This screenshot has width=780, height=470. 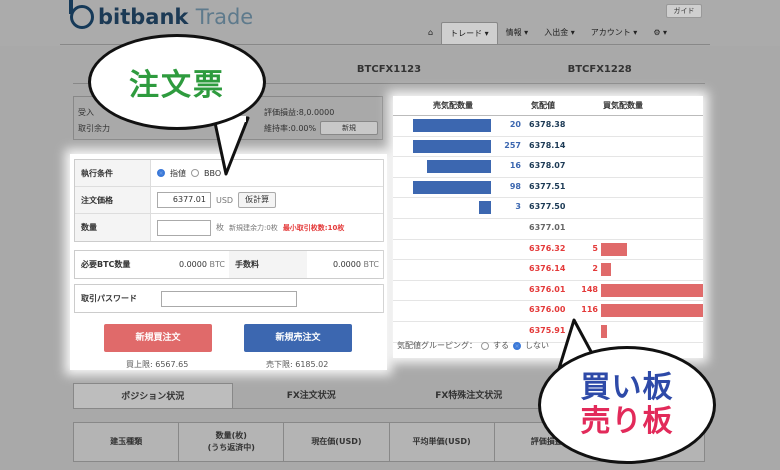 I want to click on btc-required-label: 必要BTC数量, so click(x=106, y=264).